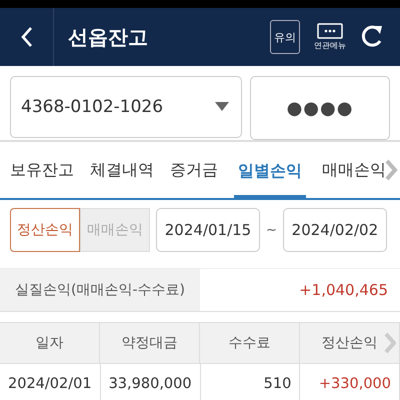  Describe the element at coordinates (354, 170) in the screenshot. I see `tab: 매매손익` at that location.